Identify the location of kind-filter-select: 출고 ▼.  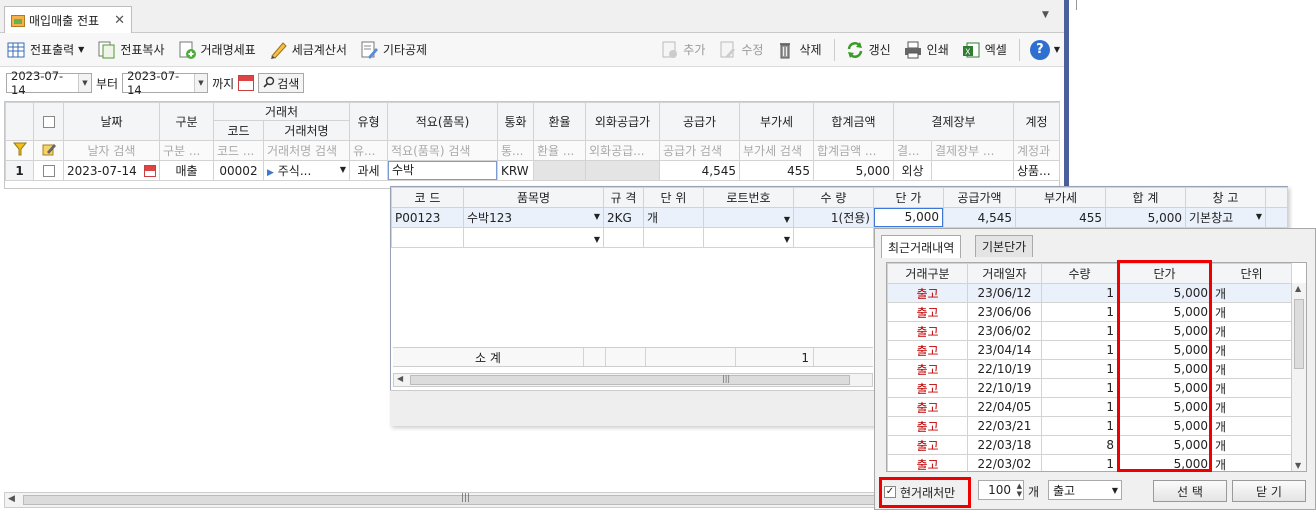
(1085, 490).